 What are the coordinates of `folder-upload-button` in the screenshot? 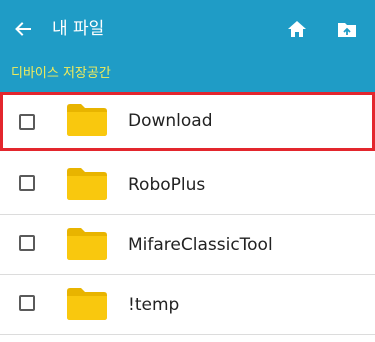 It's located at (347, 29).